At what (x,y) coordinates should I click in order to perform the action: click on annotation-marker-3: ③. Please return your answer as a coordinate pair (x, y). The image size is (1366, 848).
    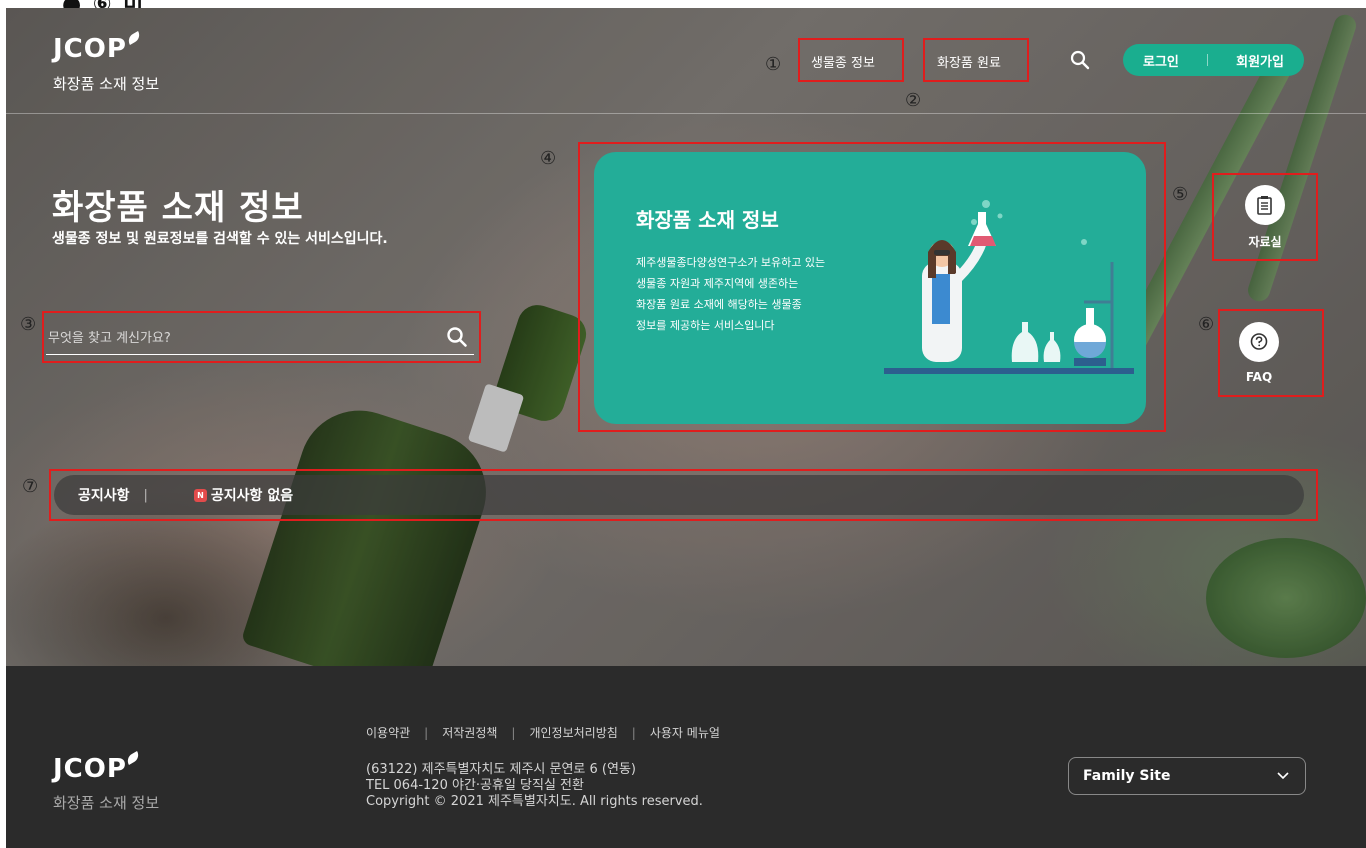
    Looking at the image, I should click on (28, 324).